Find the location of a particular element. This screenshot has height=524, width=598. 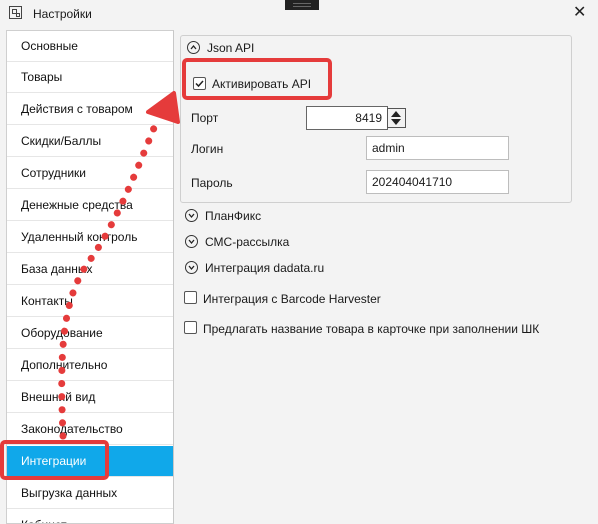

annotation-arrow is located at coordinates (119, 265).